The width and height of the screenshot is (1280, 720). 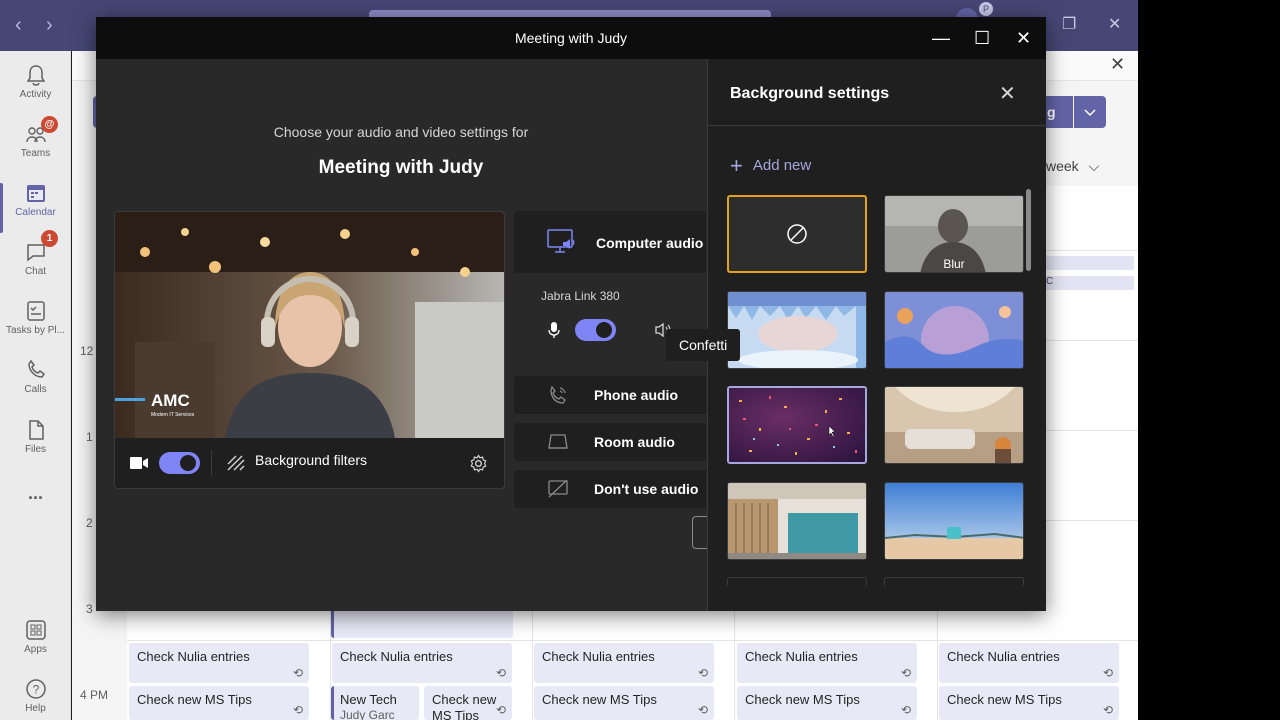 I want to click on video-preview: AMC Modern IT Services, so click(x=309, y=325).